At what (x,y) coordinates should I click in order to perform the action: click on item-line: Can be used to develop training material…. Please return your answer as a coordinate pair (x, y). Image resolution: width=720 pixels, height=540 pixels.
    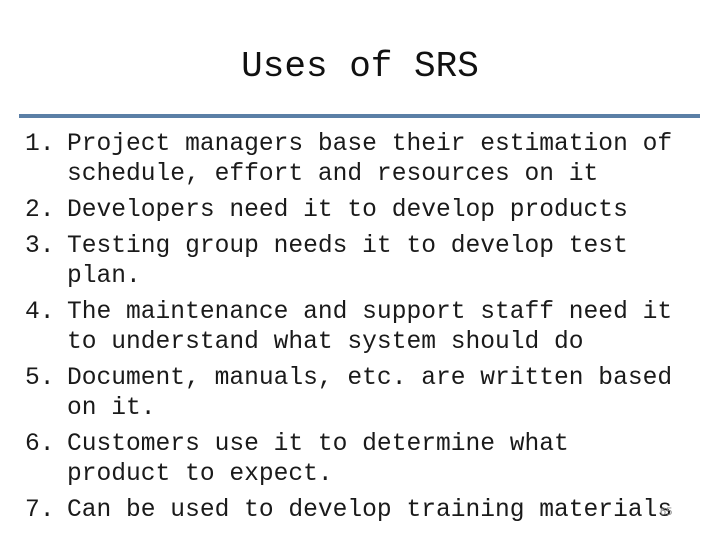
    Looking at the image, I should click on (370, 510).